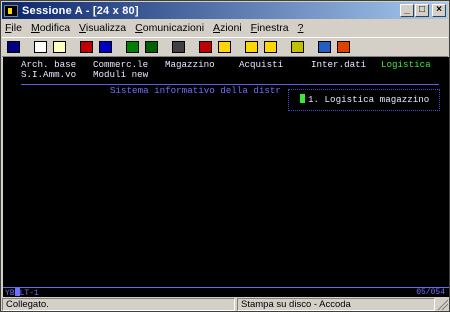  I want to click on toolbar-button-stop-macro, so click(224, 47).